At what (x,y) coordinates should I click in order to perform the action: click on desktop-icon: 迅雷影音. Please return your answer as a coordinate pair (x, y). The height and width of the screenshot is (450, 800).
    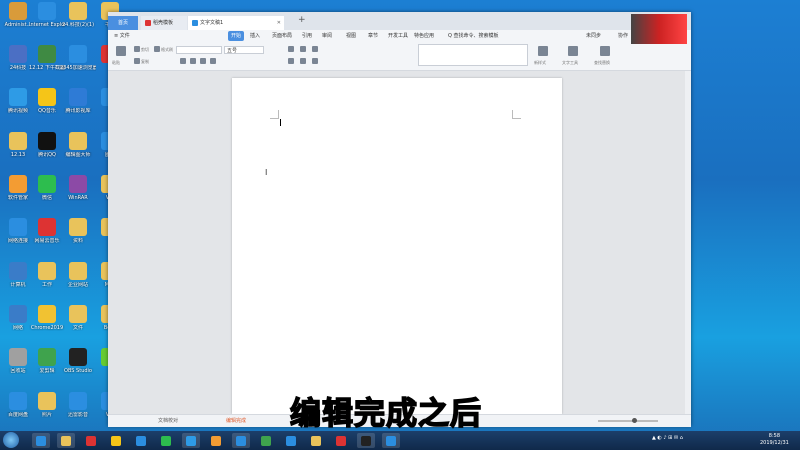
    Looking at the image, I should click on (78, 405).